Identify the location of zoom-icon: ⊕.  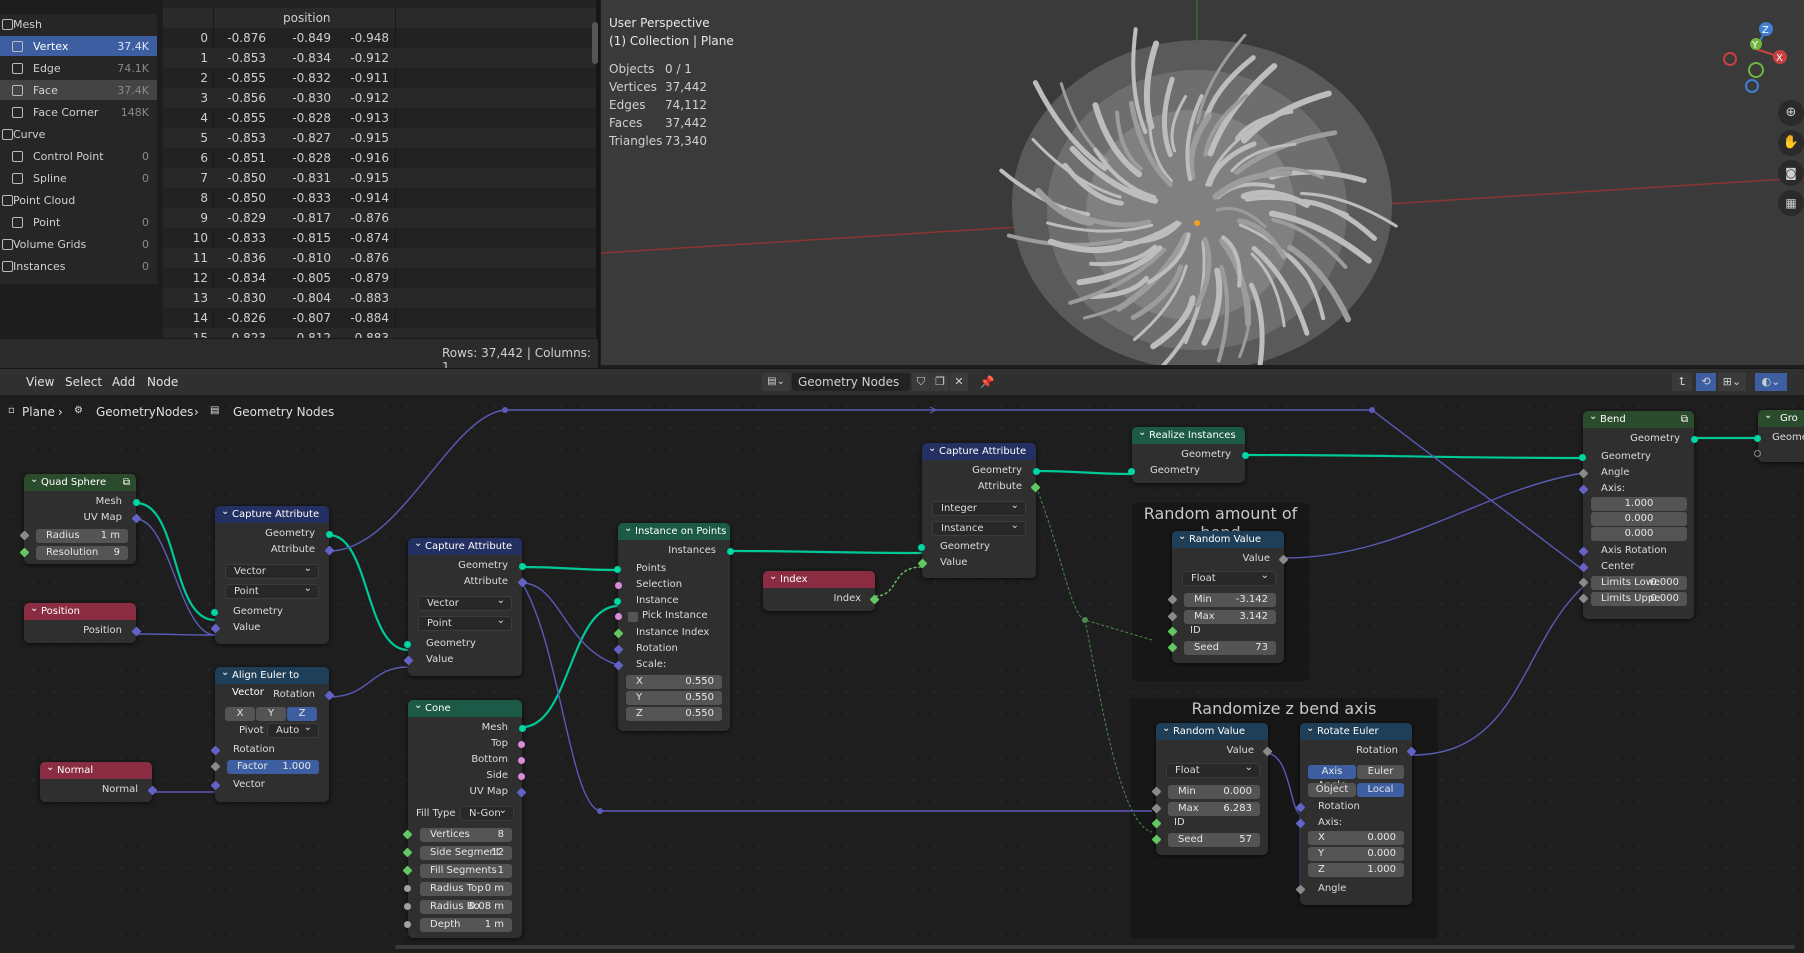
(1791, 113).